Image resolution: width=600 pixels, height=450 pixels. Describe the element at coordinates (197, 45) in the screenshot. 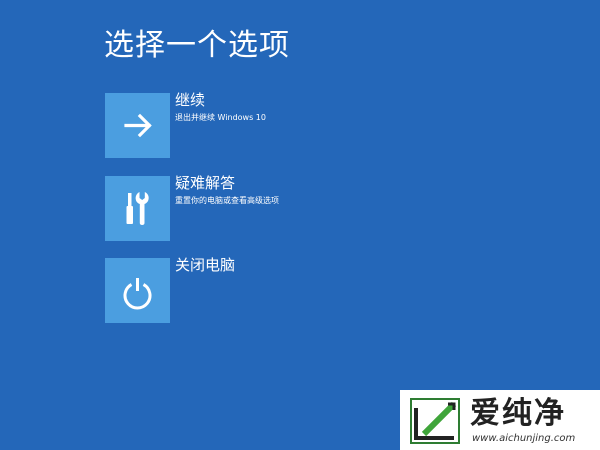

I see `page-title: 选择一个选项` at that location.